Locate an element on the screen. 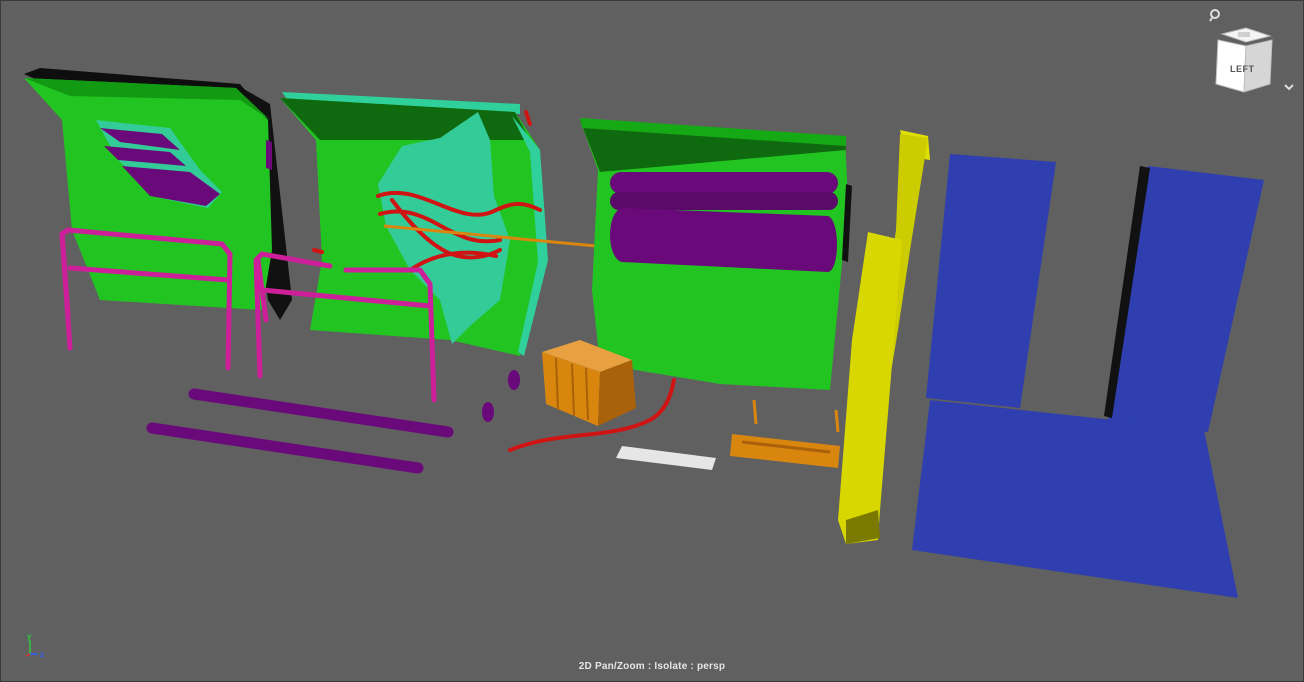 The height and width of the screenshot is (682, 1304). blue-panel-right is located at coordinates (1186, 299).